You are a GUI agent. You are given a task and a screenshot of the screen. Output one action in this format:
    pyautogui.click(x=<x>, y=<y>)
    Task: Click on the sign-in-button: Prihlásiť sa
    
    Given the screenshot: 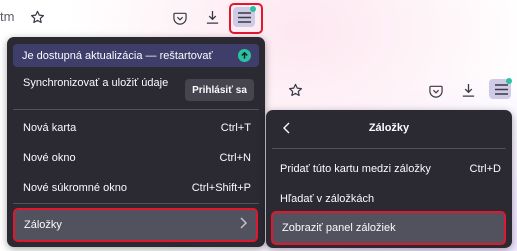 What is the action you would take?
    pyautogui.click(x=219, y=90)
    